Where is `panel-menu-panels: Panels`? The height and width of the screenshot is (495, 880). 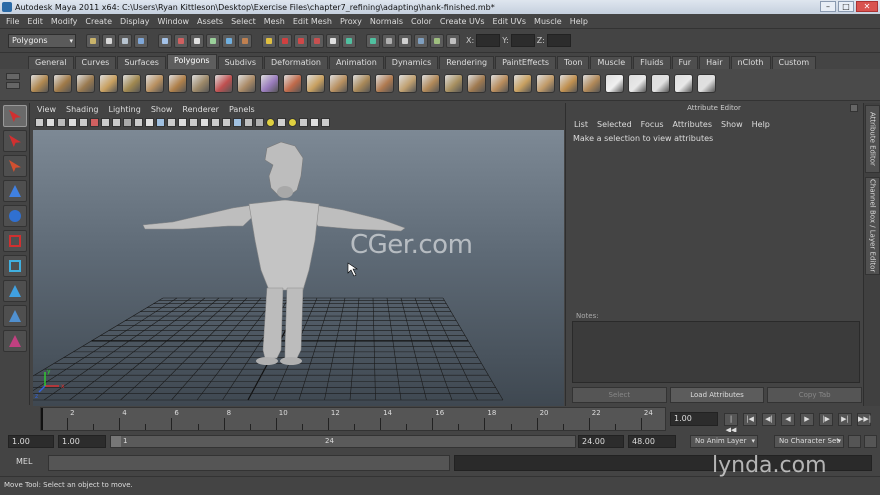 panel-menu-panels: Panels is located at coordinates (245, 109).